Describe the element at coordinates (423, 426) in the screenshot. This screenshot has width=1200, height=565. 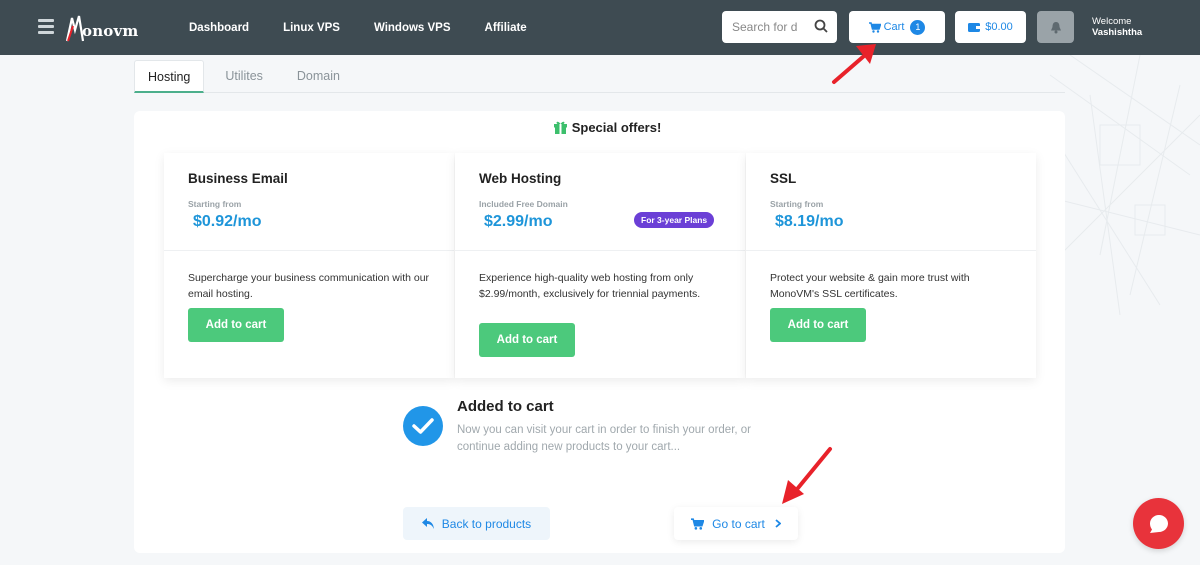
I see `check-circle-icon` at that location.